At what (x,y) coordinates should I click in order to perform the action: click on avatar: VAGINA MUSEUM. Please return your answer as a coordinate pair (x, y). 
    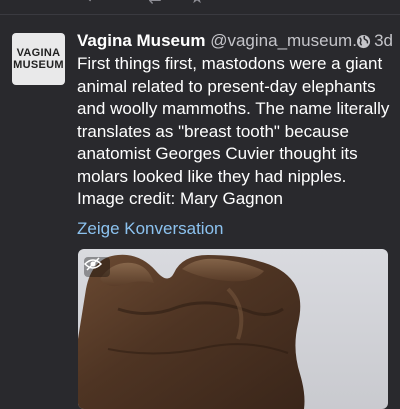
    Looking at the image, I should click on (38, 59).